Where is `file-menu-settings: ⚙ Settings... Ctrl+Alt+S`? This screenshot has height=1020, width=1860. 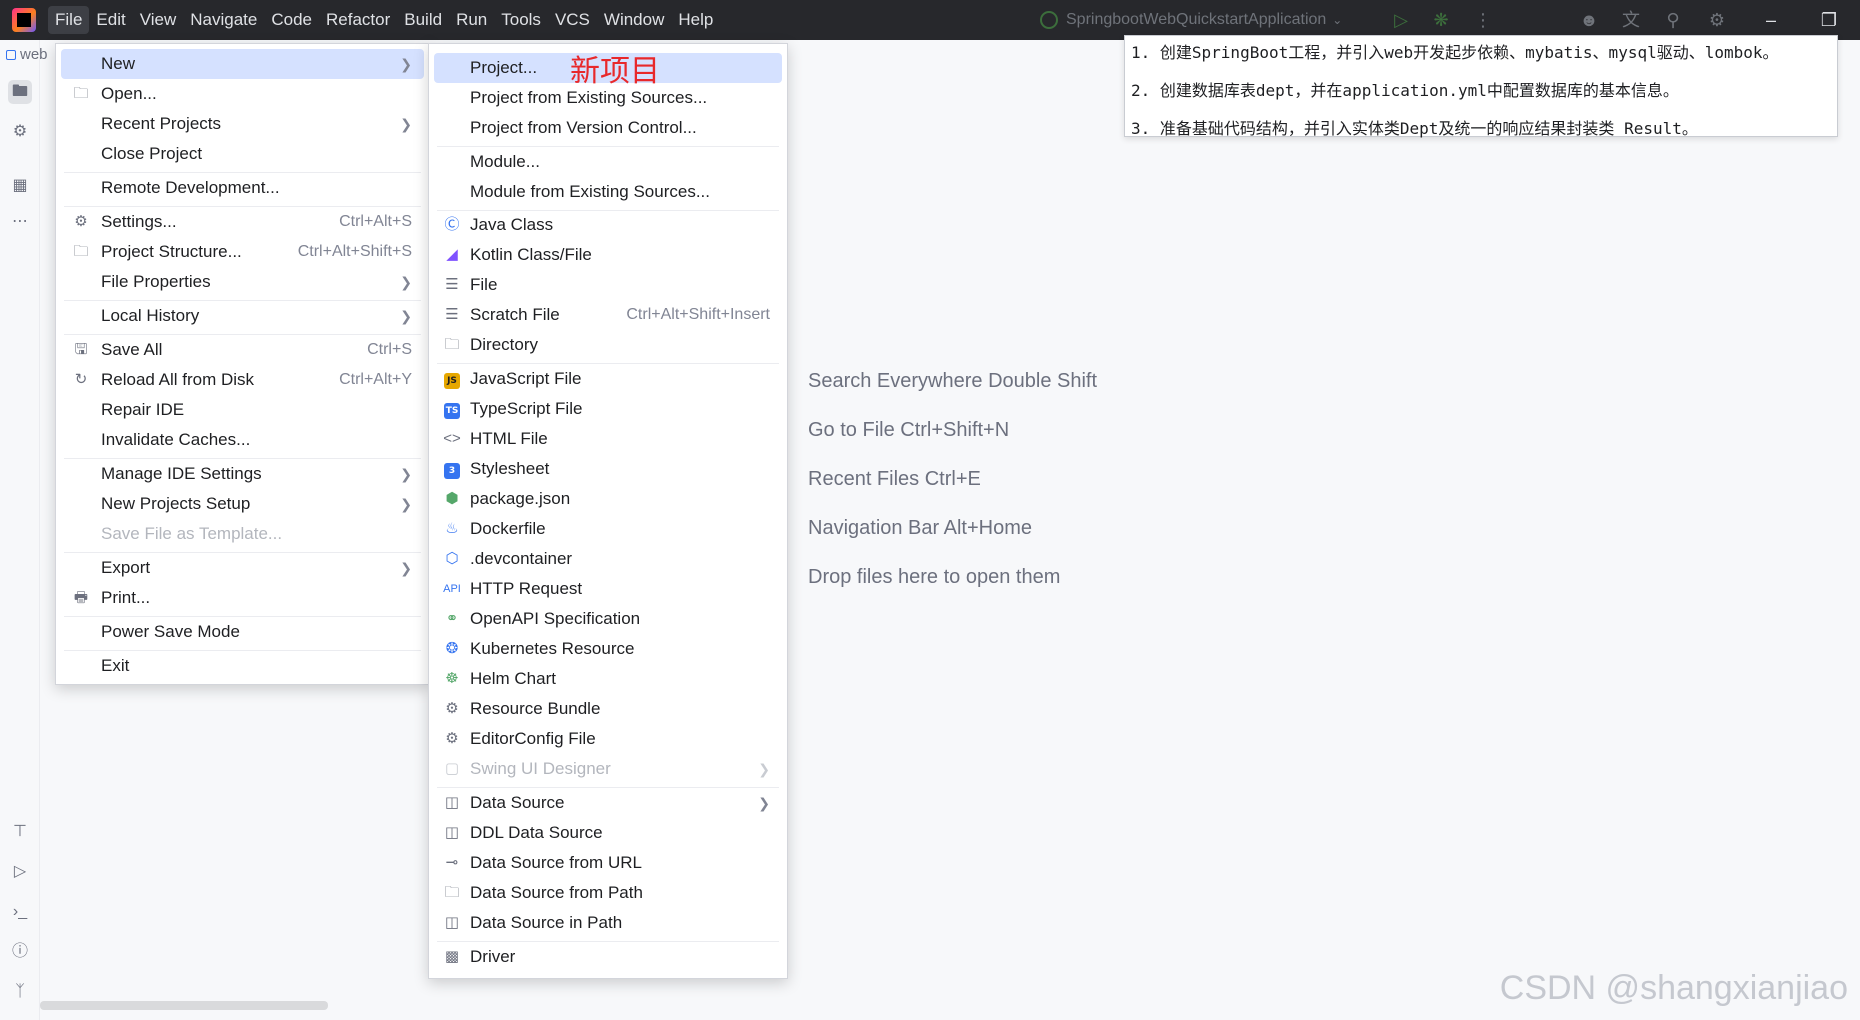 file-menu-settings: ⚙ Settings... Ctrl+Alt+S is located at coordinates (242, 222).